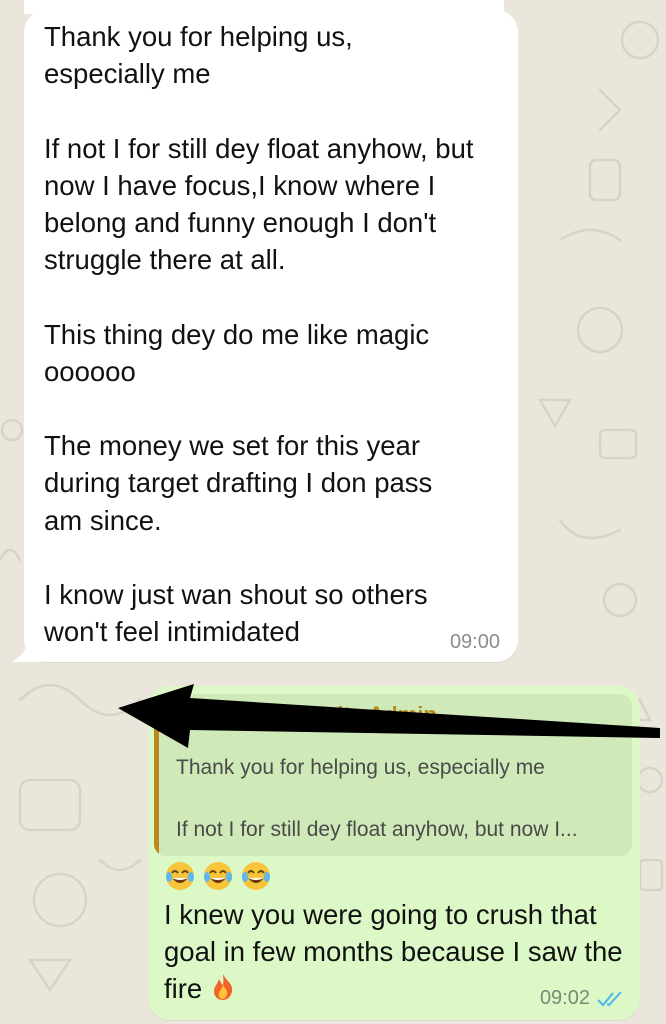 The image size is (666, 1024). Describe the element at coordinates (609, 998) in the screenshot. I see `read-receipt-icon` at that location.